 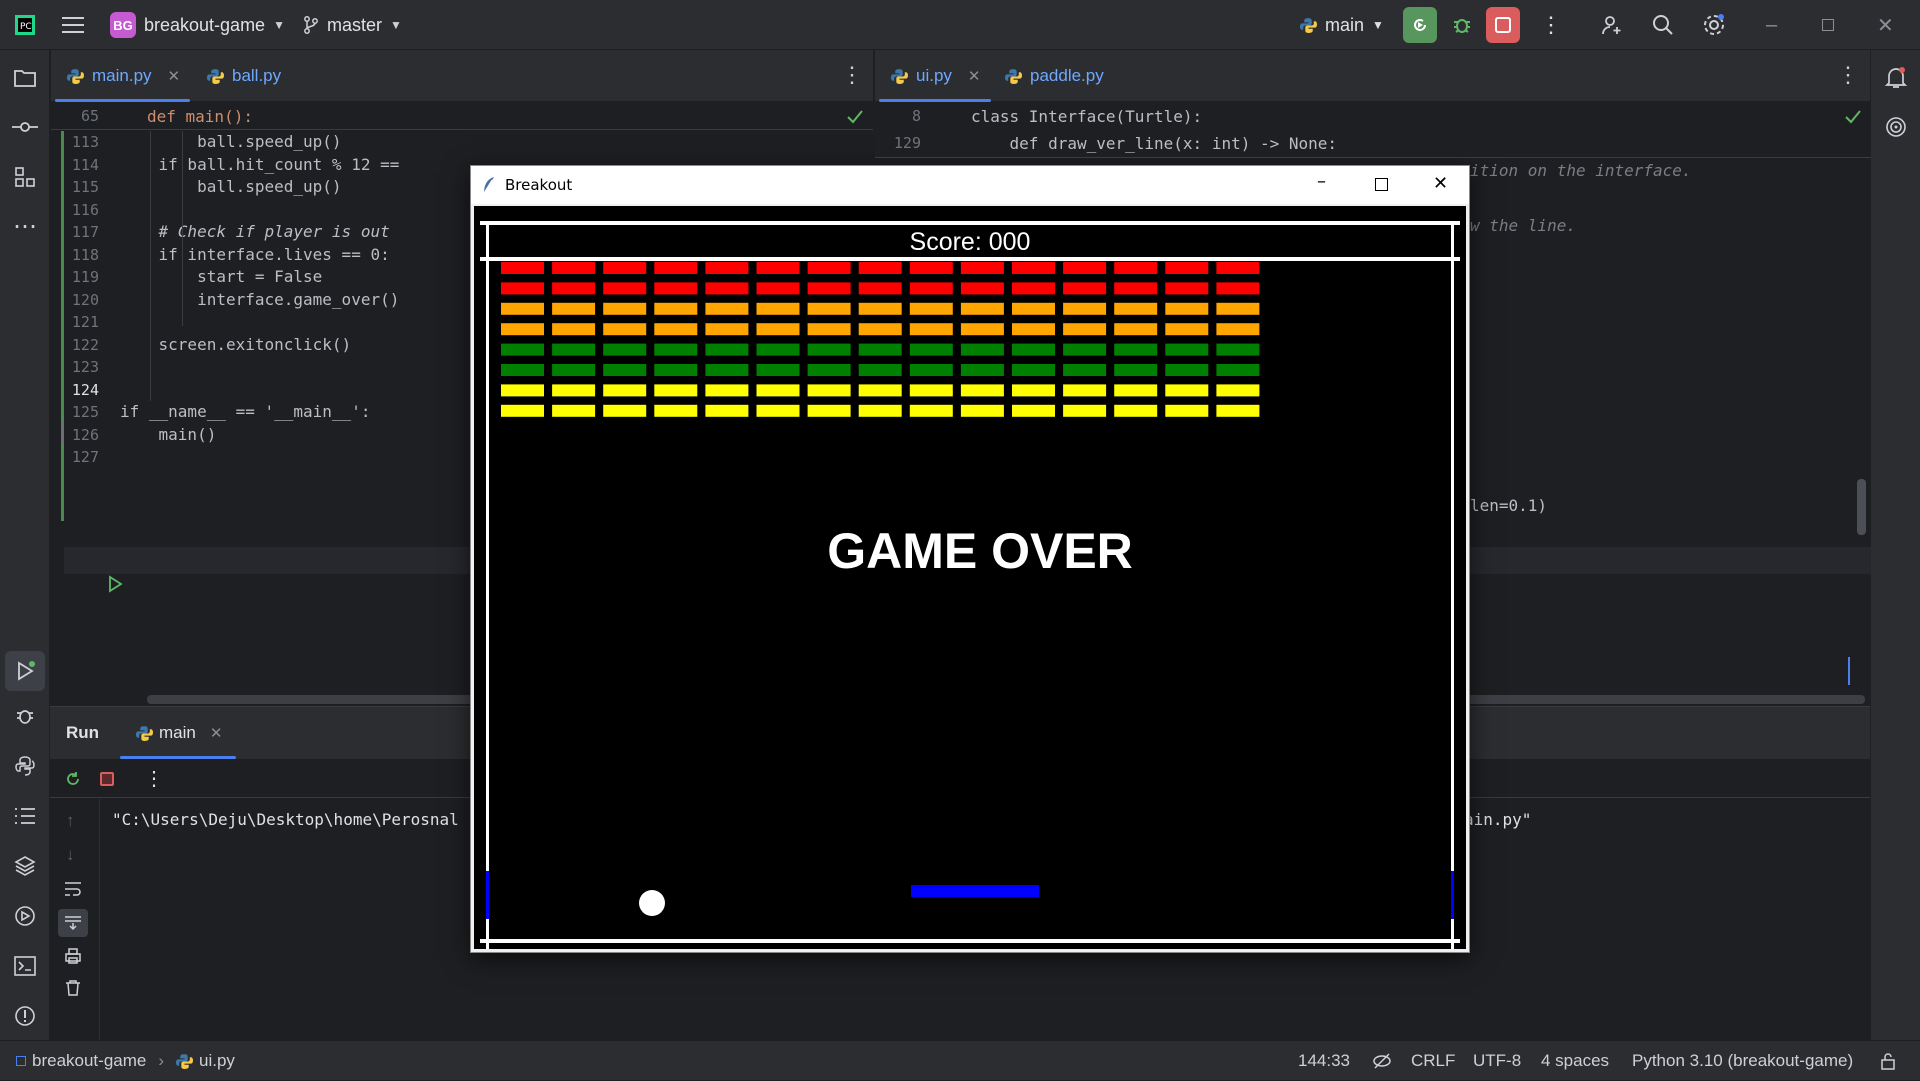 I want to click on arrow-up-icon: ↑, so click(x=70, y=821).